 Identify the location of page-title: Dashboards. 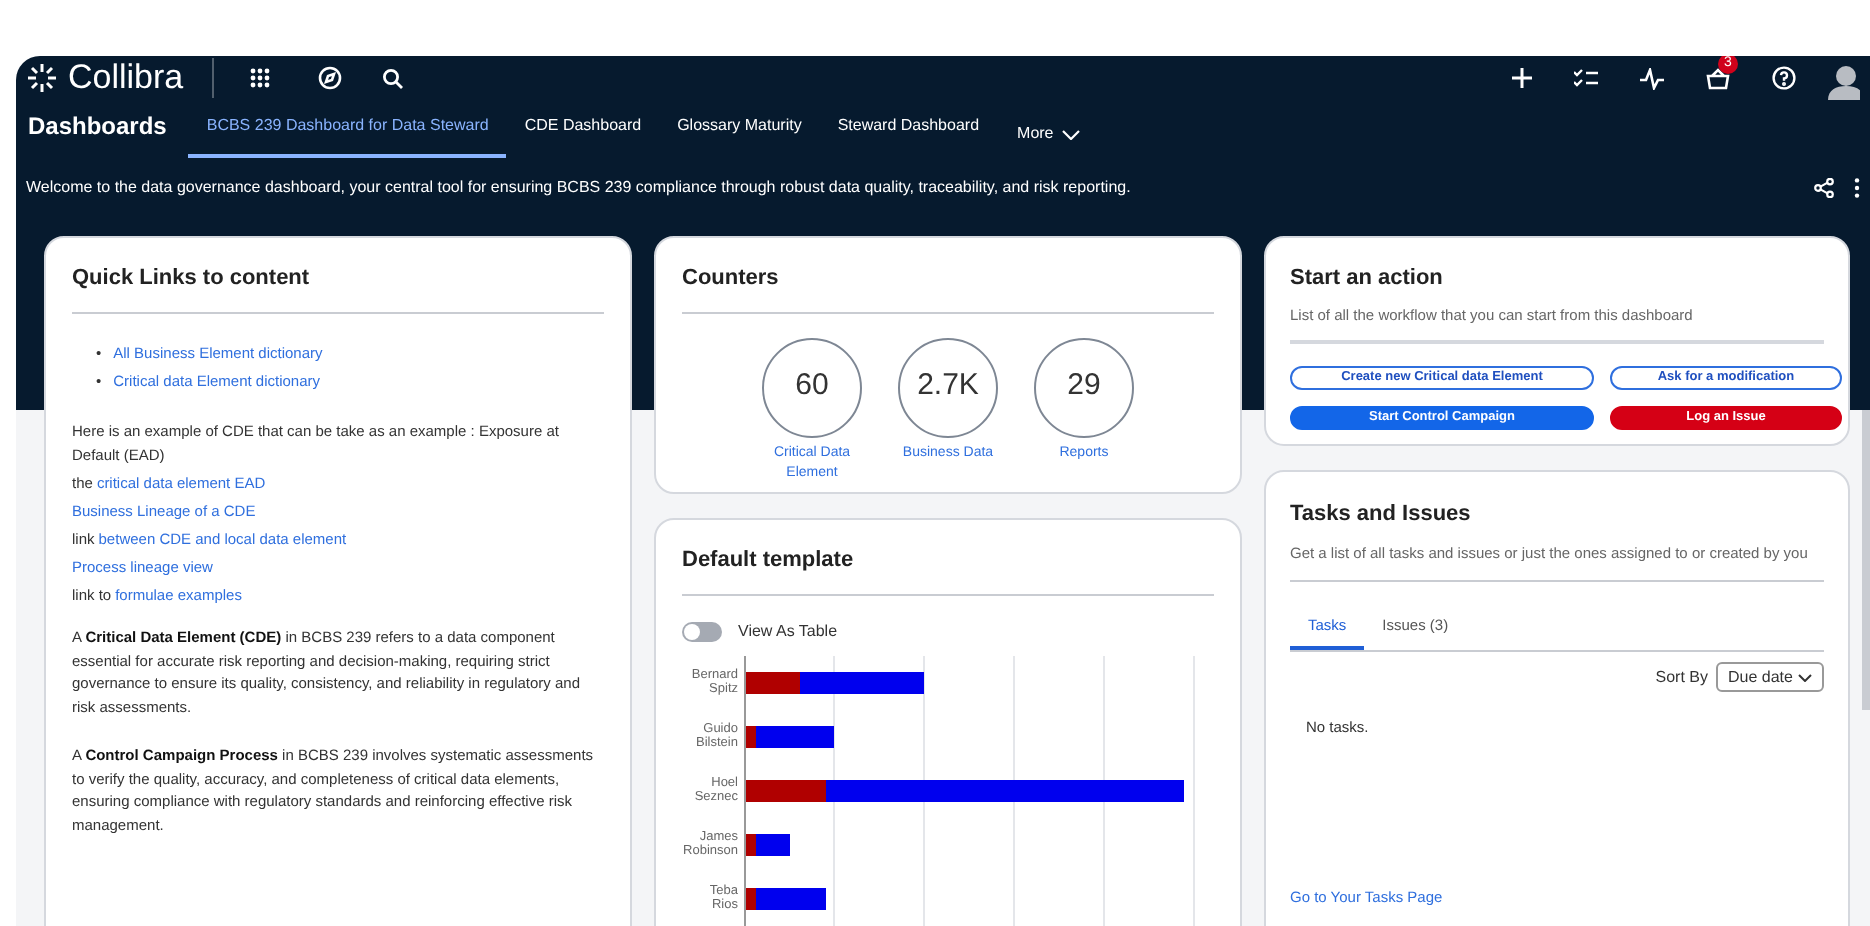
(97, 127).